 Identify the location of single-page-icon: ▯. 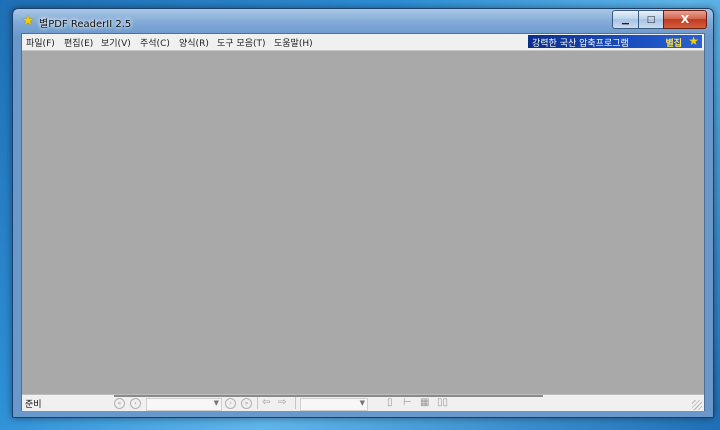
(390, 403).